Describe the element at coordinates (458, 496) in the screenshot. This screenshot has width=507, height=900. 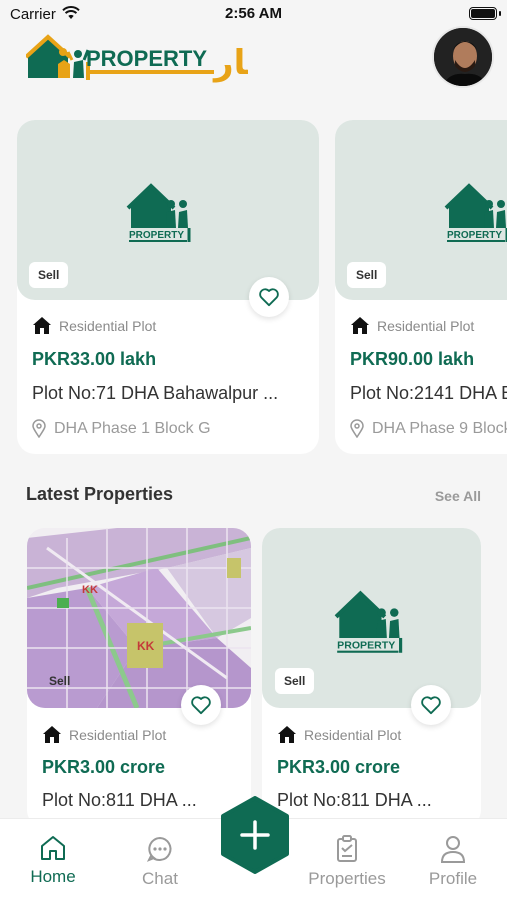
I see `see-all-link: See All` at that location.